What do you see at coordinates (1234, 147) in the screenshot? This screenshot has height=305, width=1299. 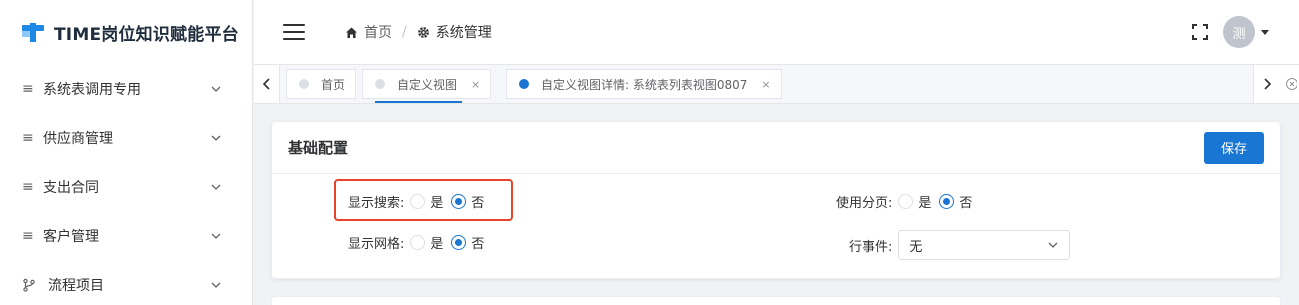 I see `save-button: 保存` at bounding box center [1234, 147].